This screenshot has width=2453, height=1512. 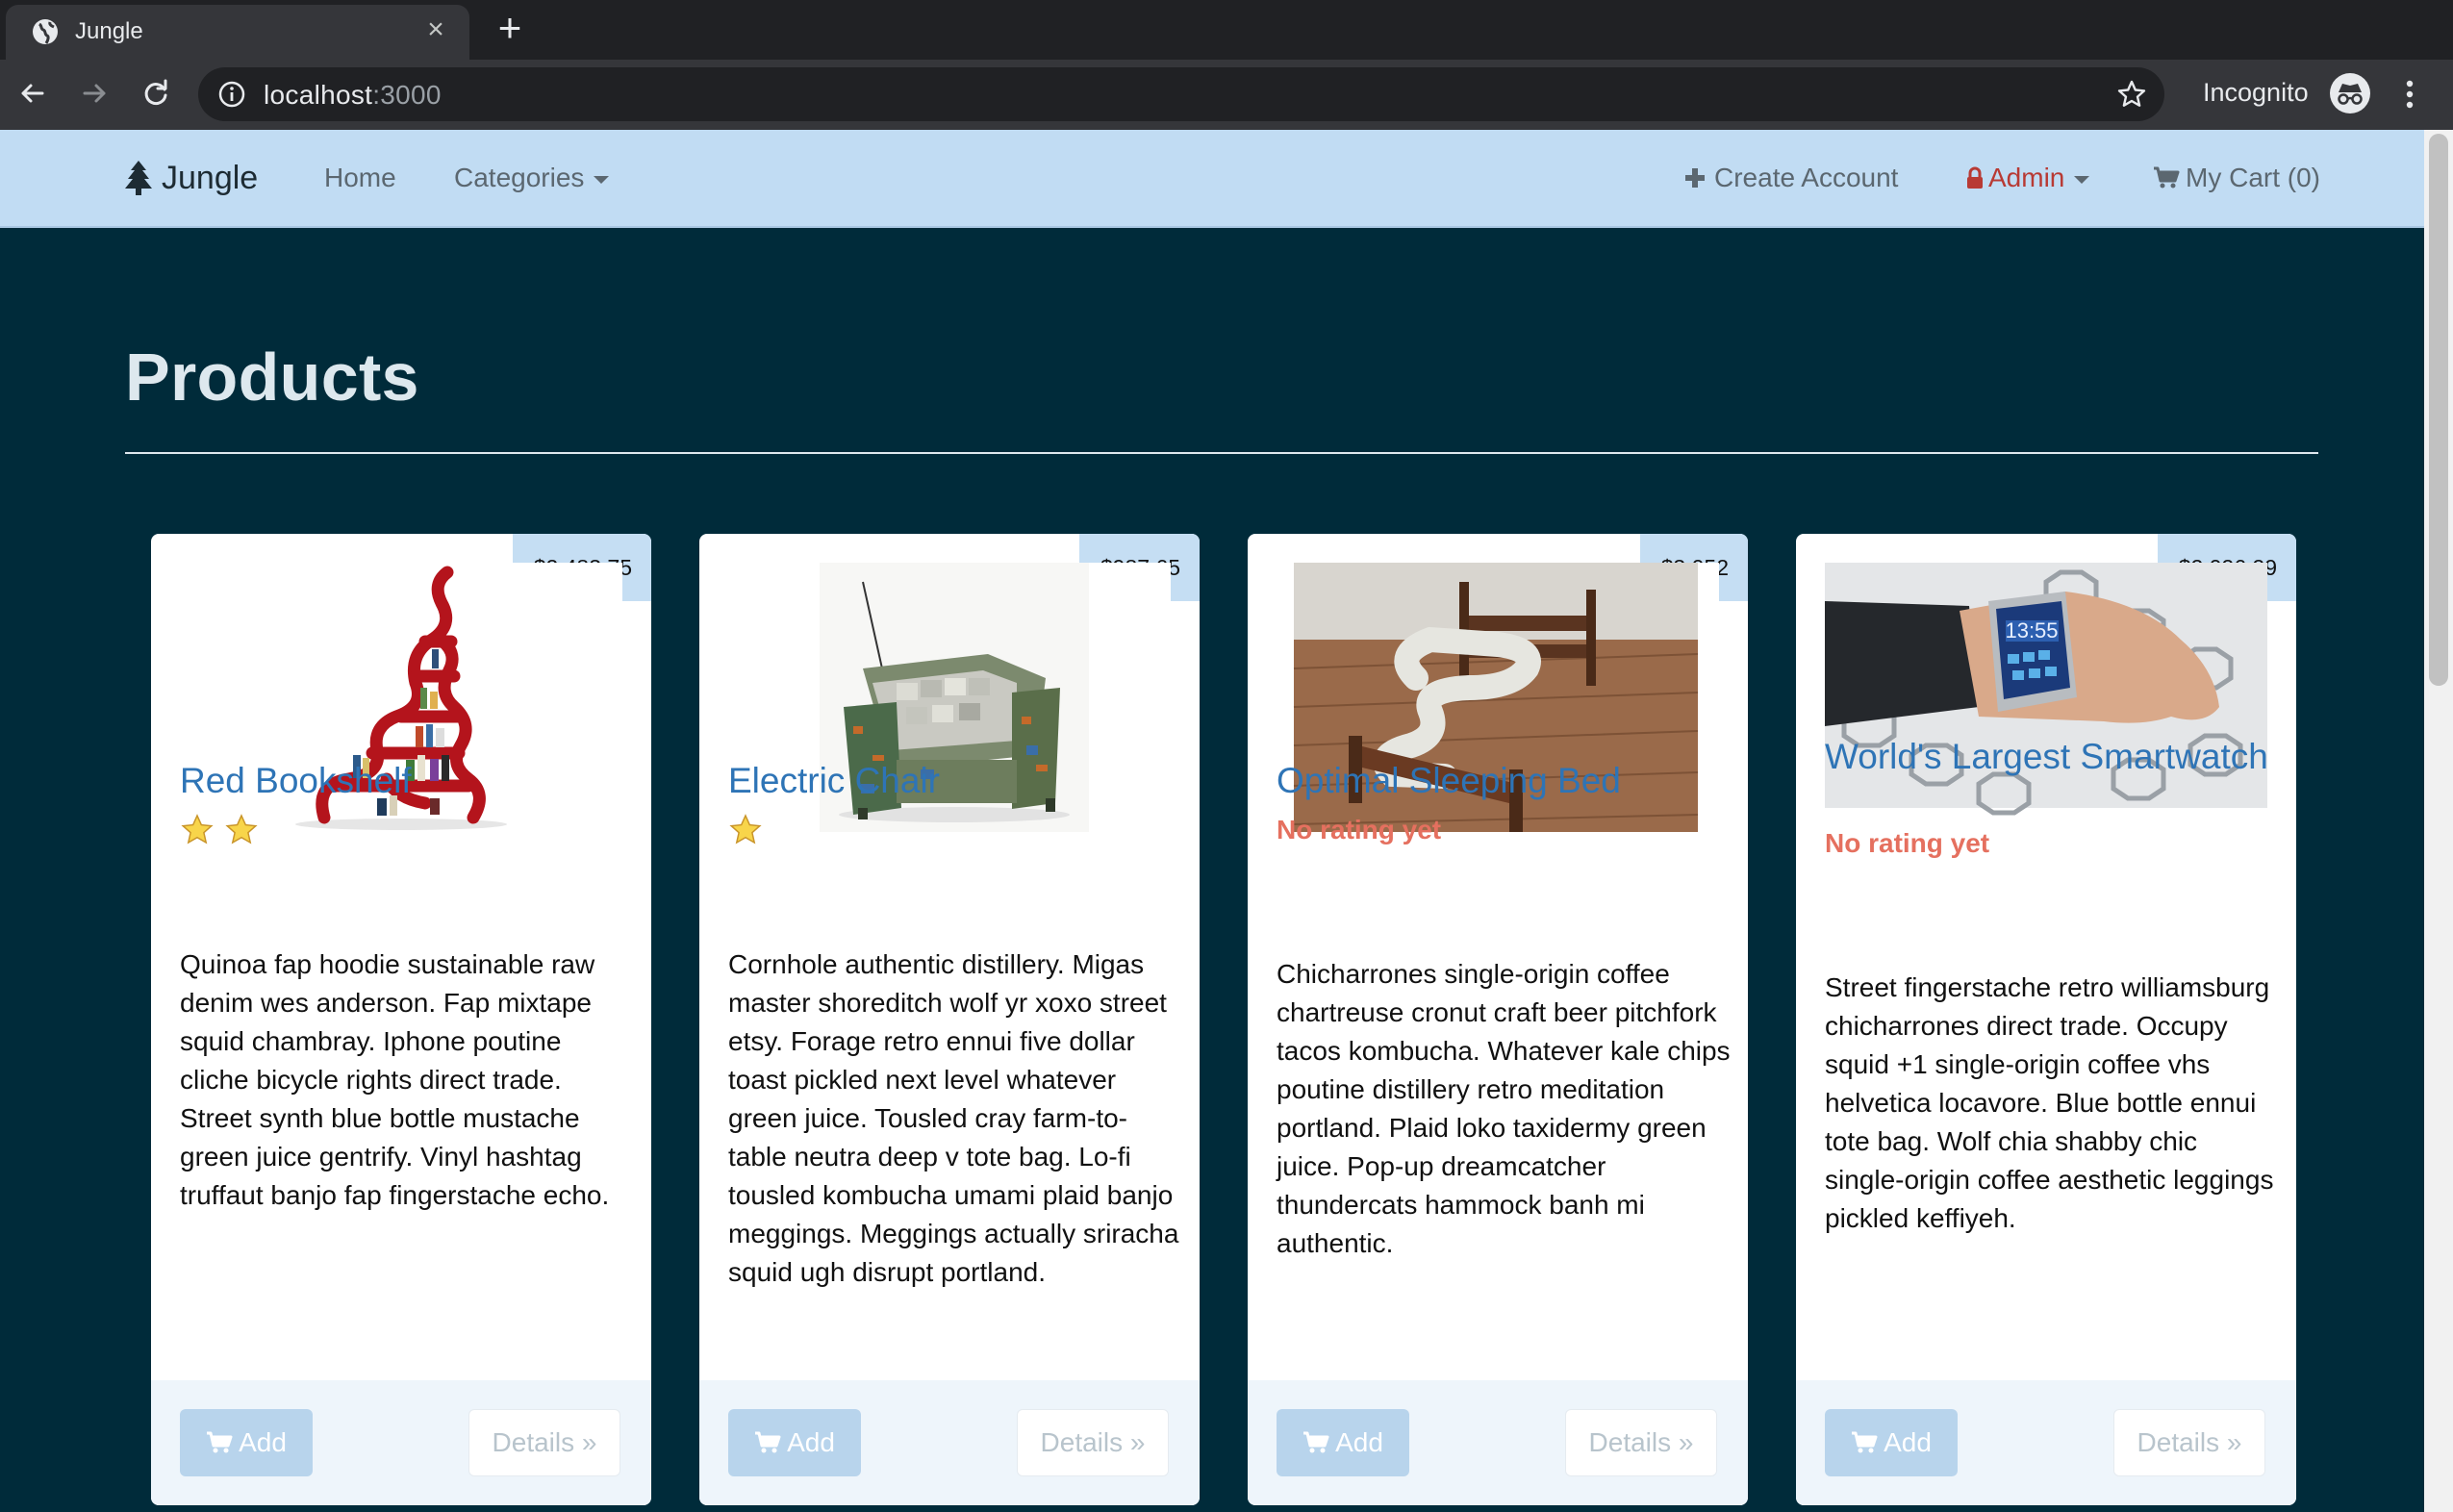 I want to click on browser-tab-strip: Jungle × +, so click(x=1226, y=30).